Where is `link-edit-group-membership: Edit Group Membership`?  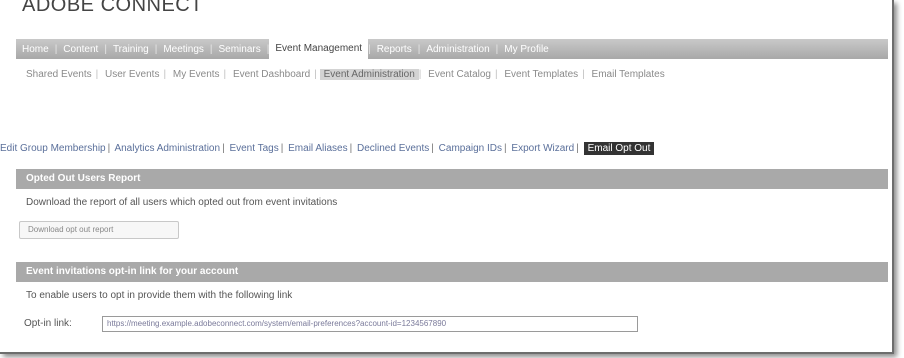 link-edit-group-membership: Edit Group Membership is located at coordinates (53, 148).